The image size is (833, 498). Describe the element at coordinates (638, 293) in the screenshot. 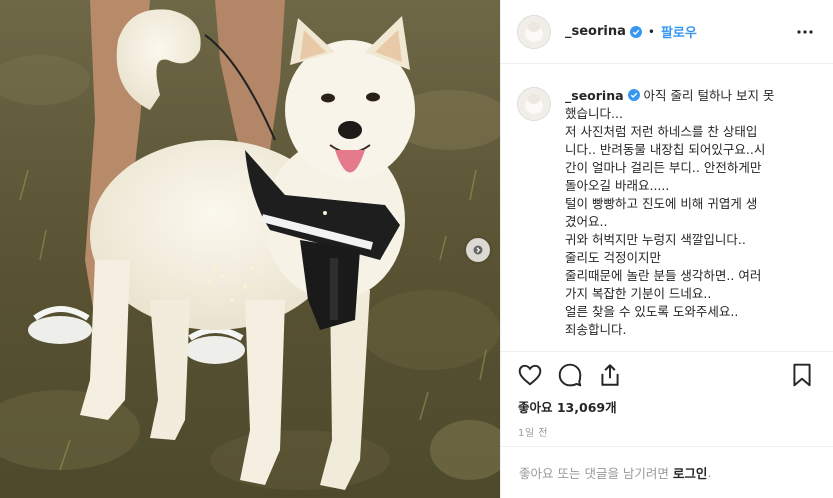

I see `caption-line: 가지 복잡한 기분이 드네요..` at that location.